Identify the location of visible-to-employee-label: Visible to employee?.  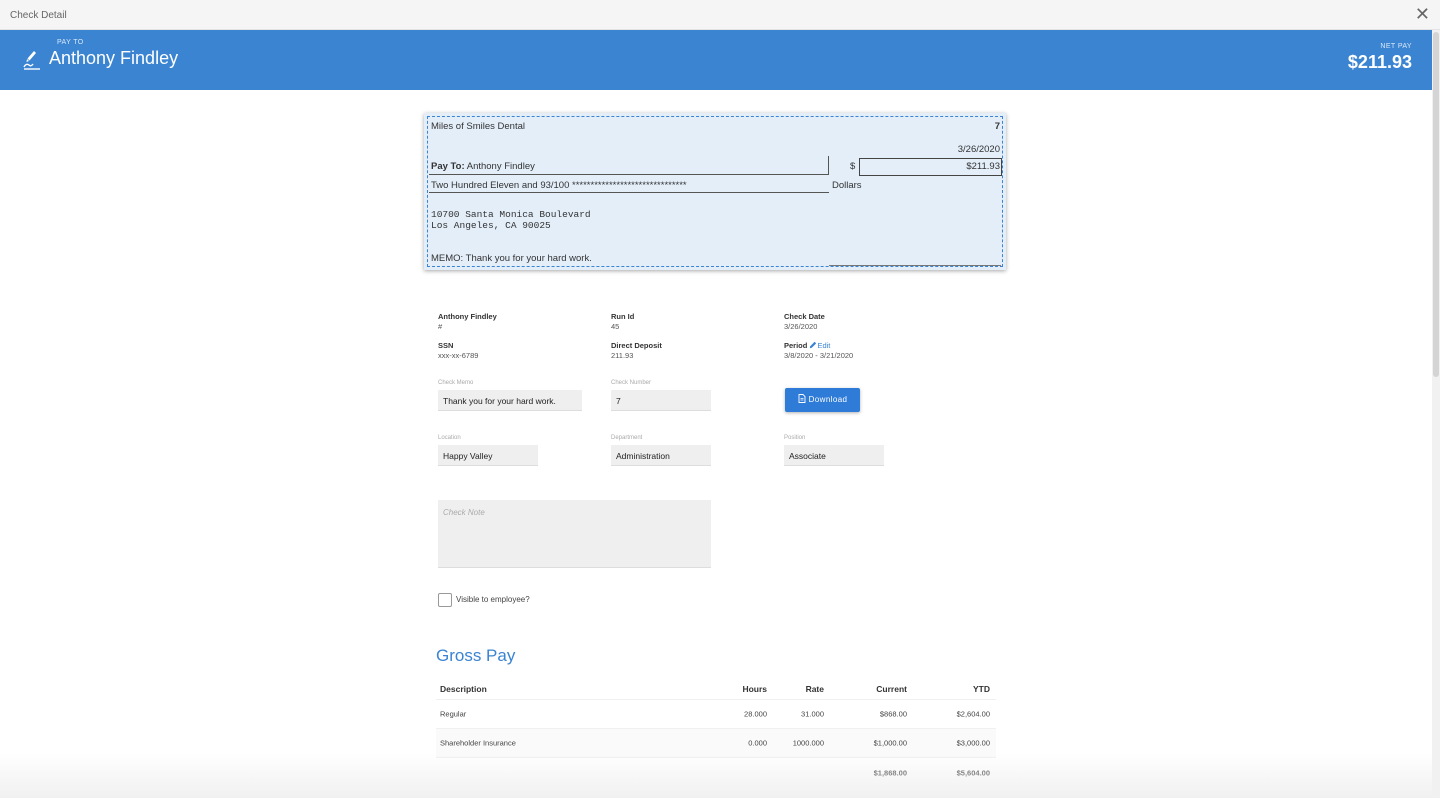
(493, 599).